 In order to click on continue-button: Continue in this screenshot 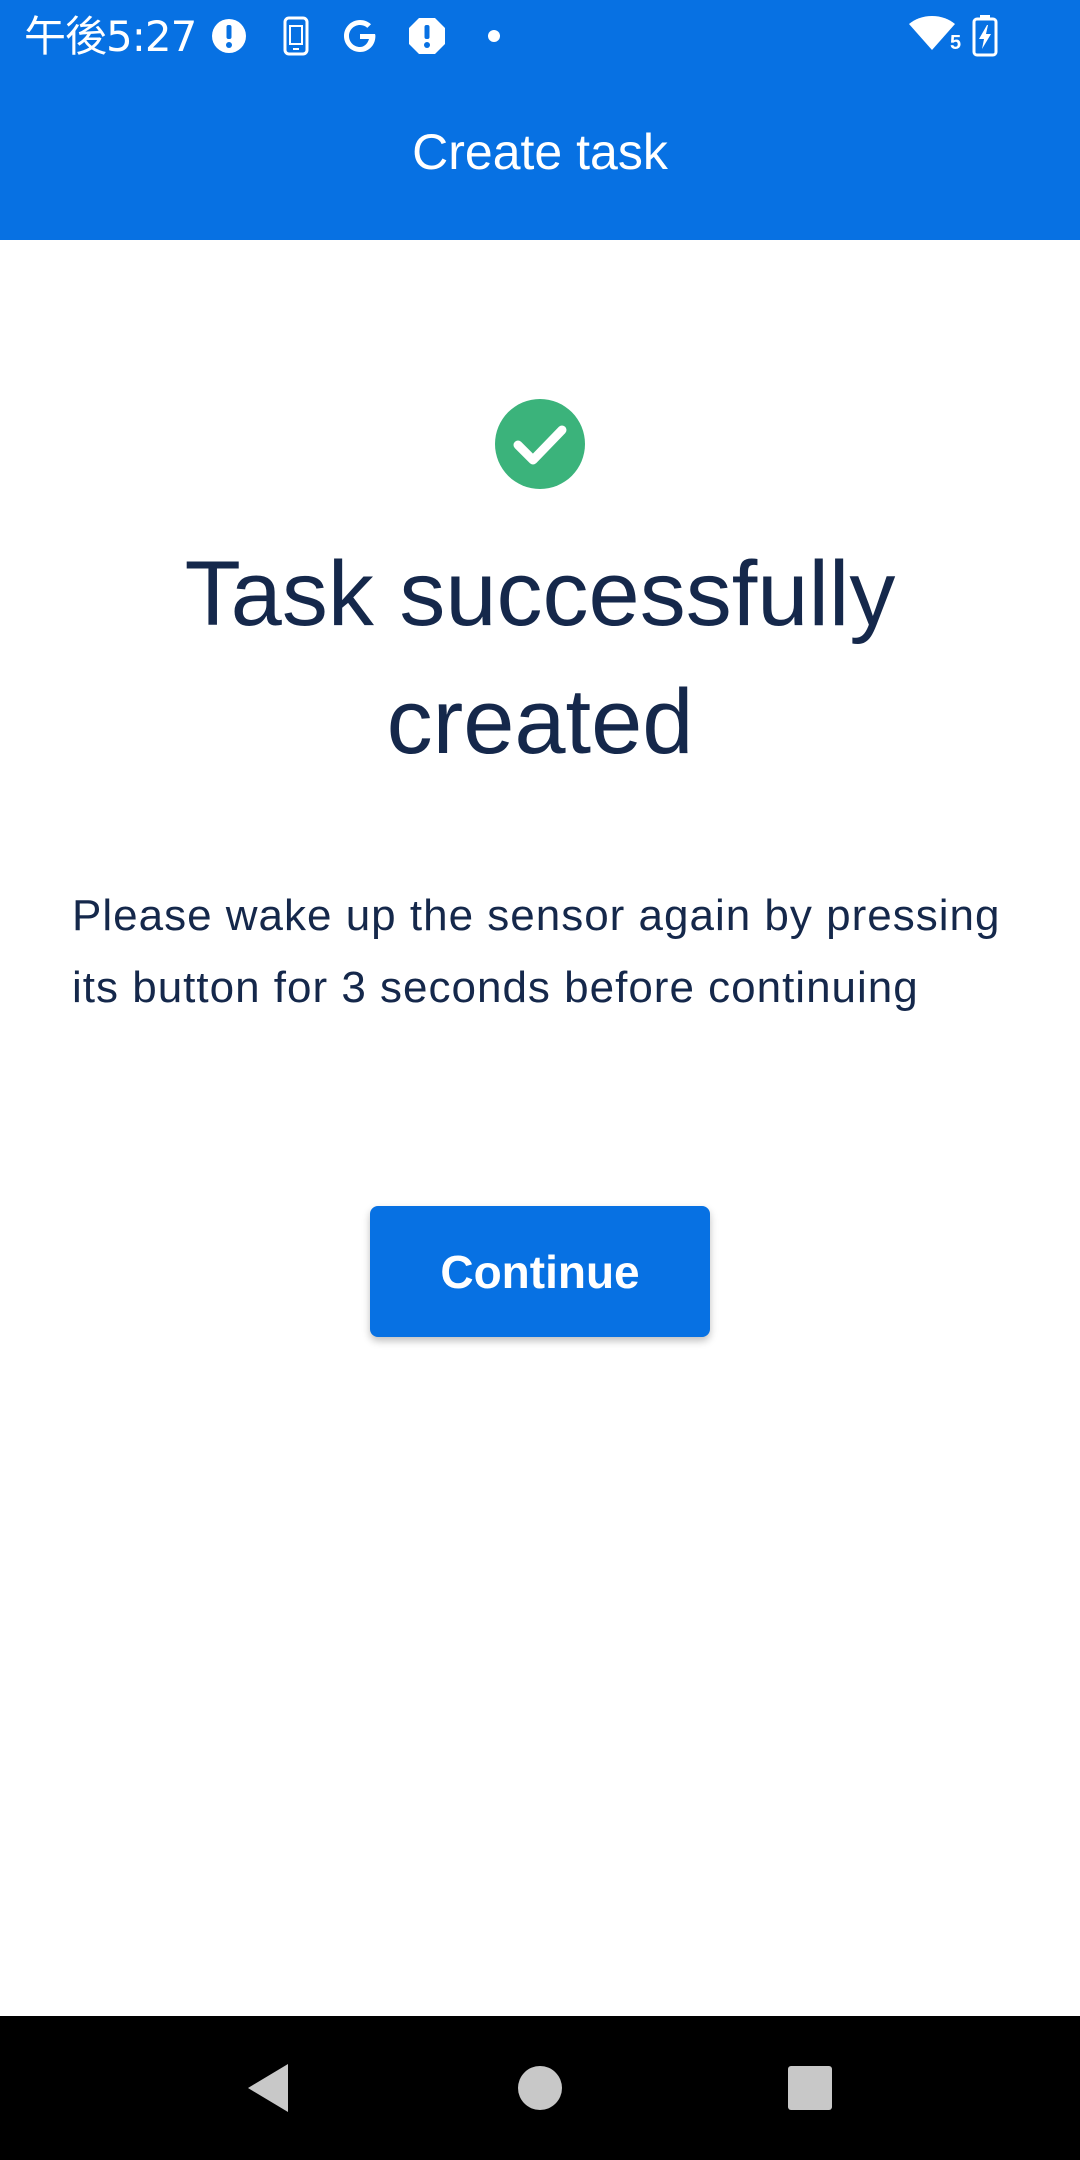, I will do `click(540, 1271)`.